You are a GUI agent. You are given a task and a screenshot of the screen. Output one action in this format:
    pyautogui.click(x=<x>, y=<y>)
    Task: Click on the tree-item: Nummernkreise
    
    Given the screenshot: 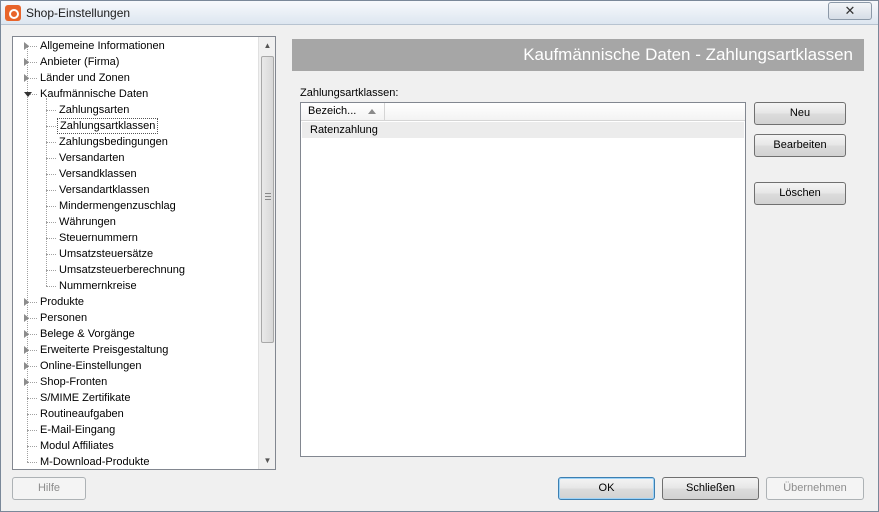 What is the action you would take?
    pyautogui.click(x=148, y=286)
    